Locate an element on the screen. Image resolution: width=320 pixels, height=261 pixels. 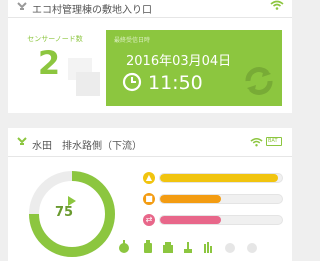
circle-a-icon is located at coordinates (252, 248).